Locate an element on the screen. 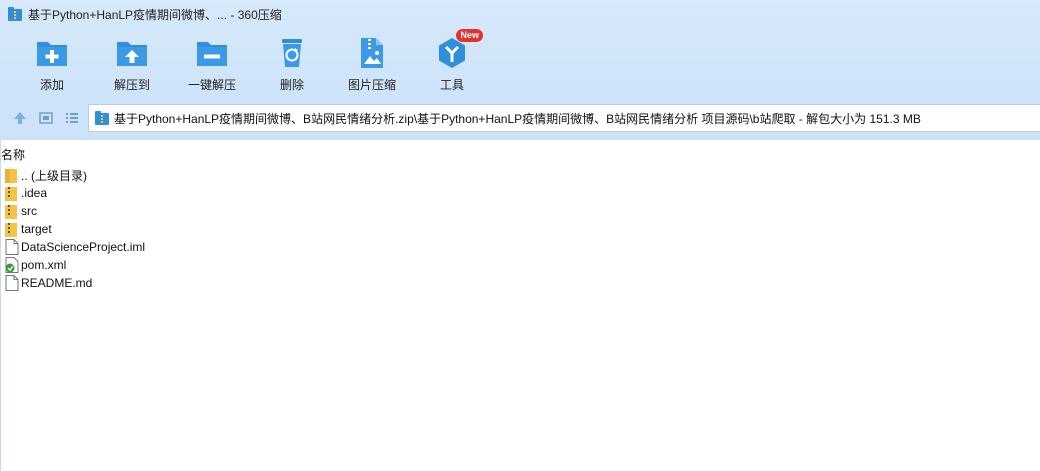 This screenshot has height=471, width=1040. add-label: 添加 is located at coordinates (51, 85).